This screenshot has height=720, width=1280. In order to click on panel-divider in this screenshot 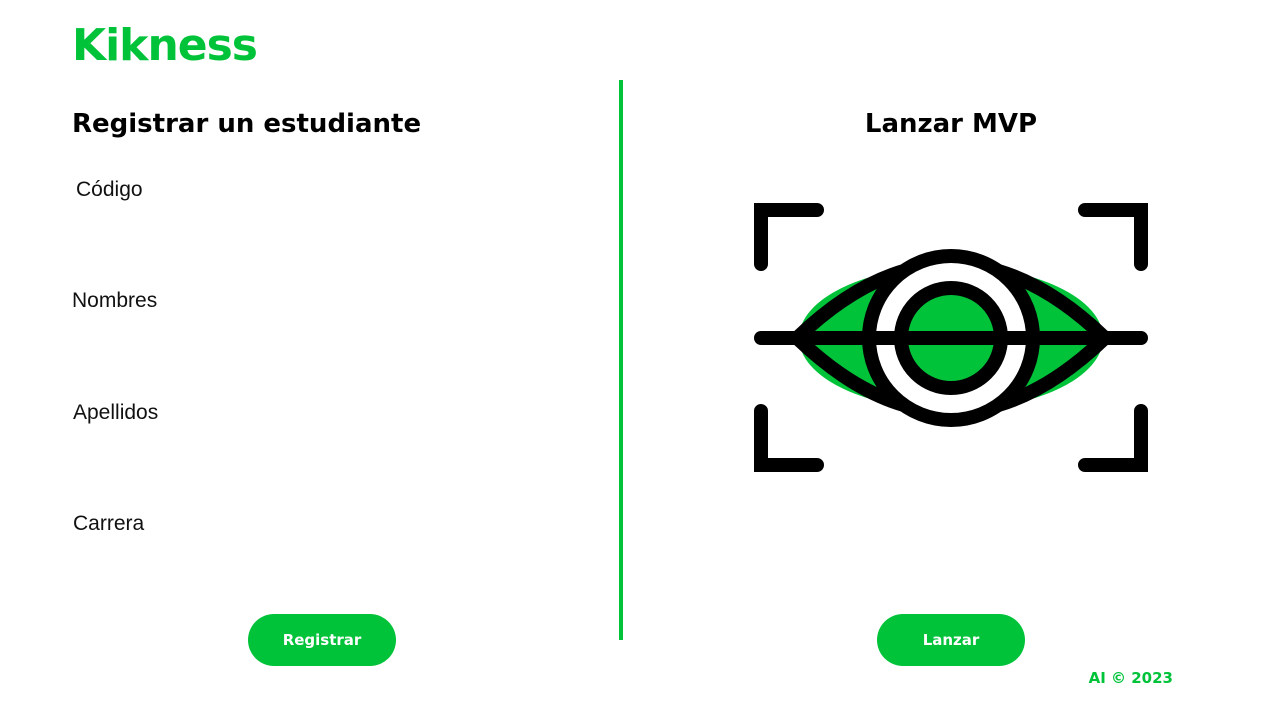, I will do `click(621, 360)`.